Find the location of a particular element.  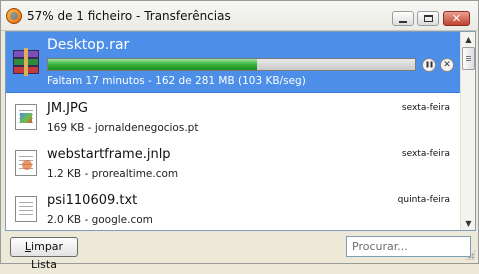

download-filename: Desktop.rar is located at coordinates (88, 45).